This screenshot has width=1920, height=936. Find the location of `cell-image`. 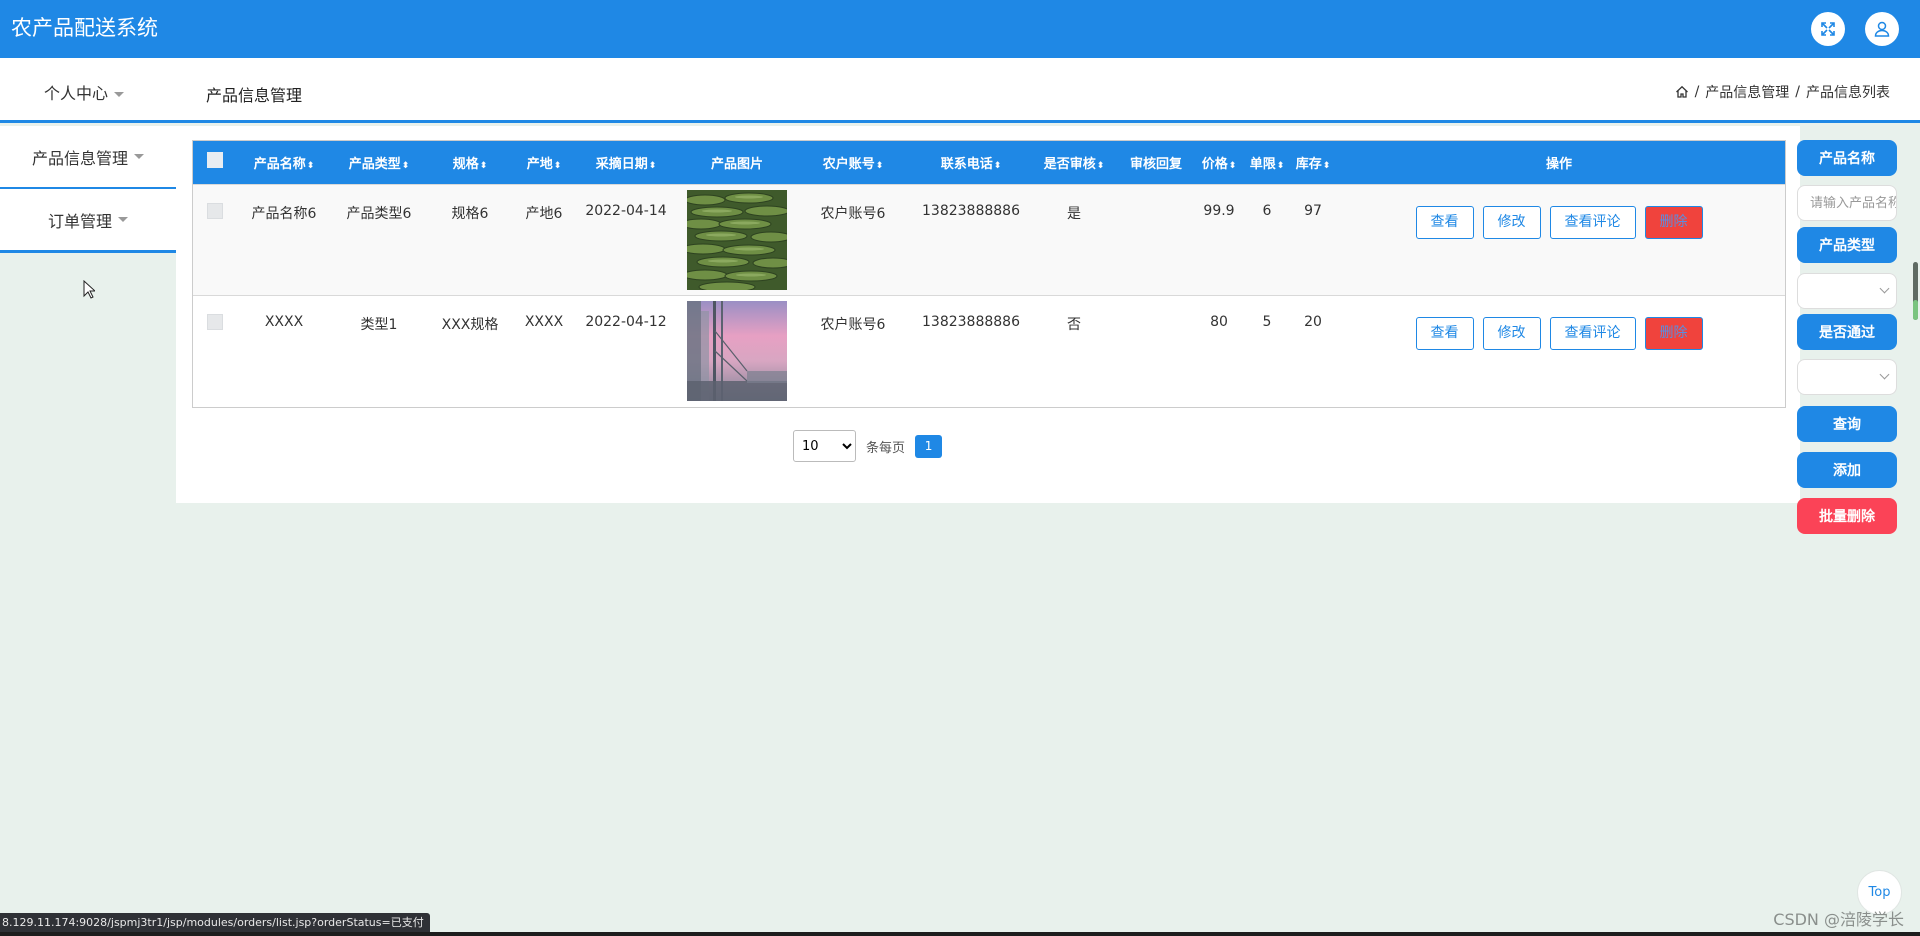

cell-image is located at coordinates (737, 239).